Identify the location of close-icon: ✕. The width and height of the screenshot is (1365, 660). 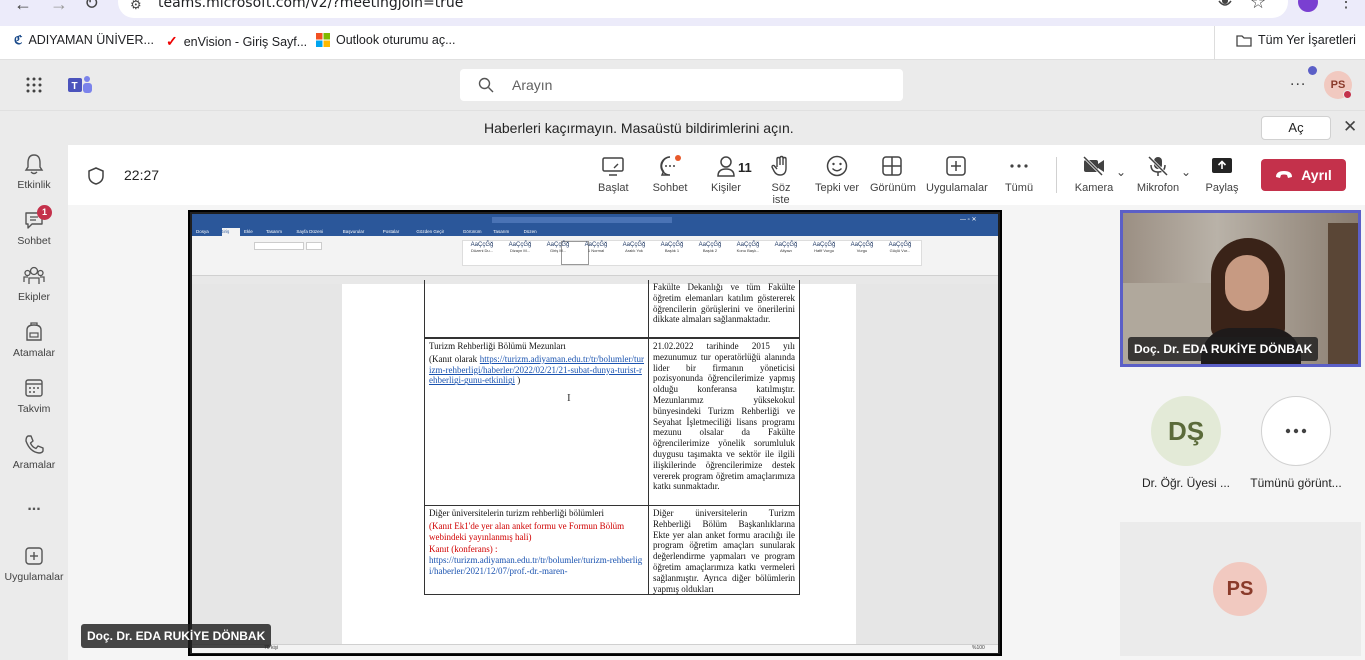
(1350, 127).